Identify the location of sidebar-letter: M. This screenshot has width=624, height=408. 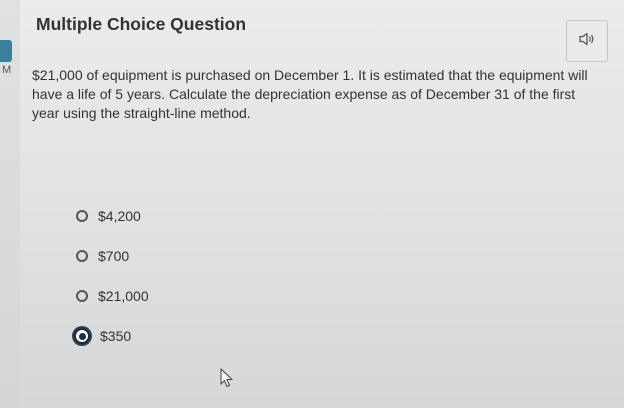
(7, 70).